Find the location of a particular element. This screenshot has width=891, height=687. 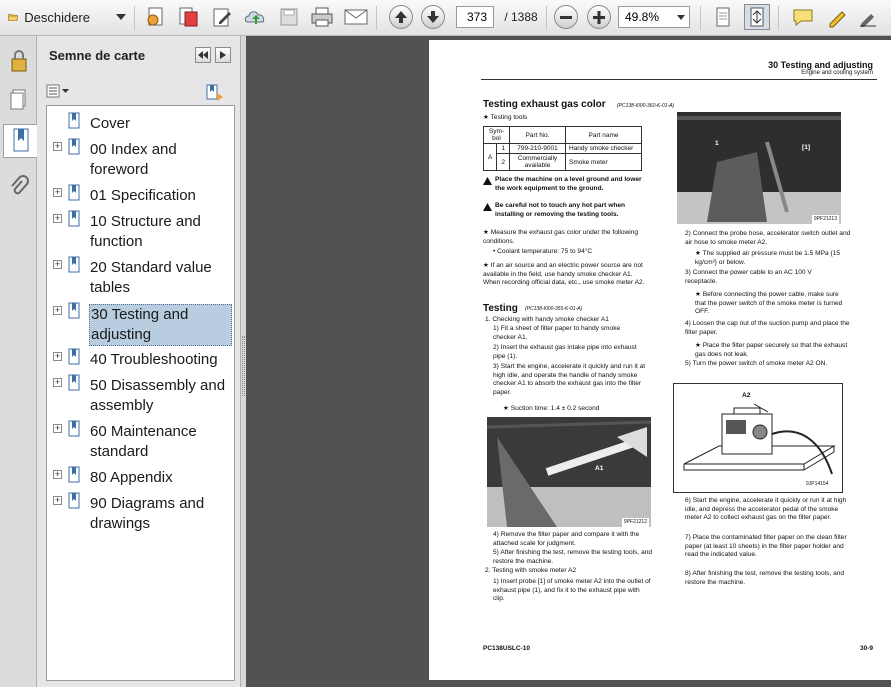

right-arrow-icon is located at coordinates (223, 55).